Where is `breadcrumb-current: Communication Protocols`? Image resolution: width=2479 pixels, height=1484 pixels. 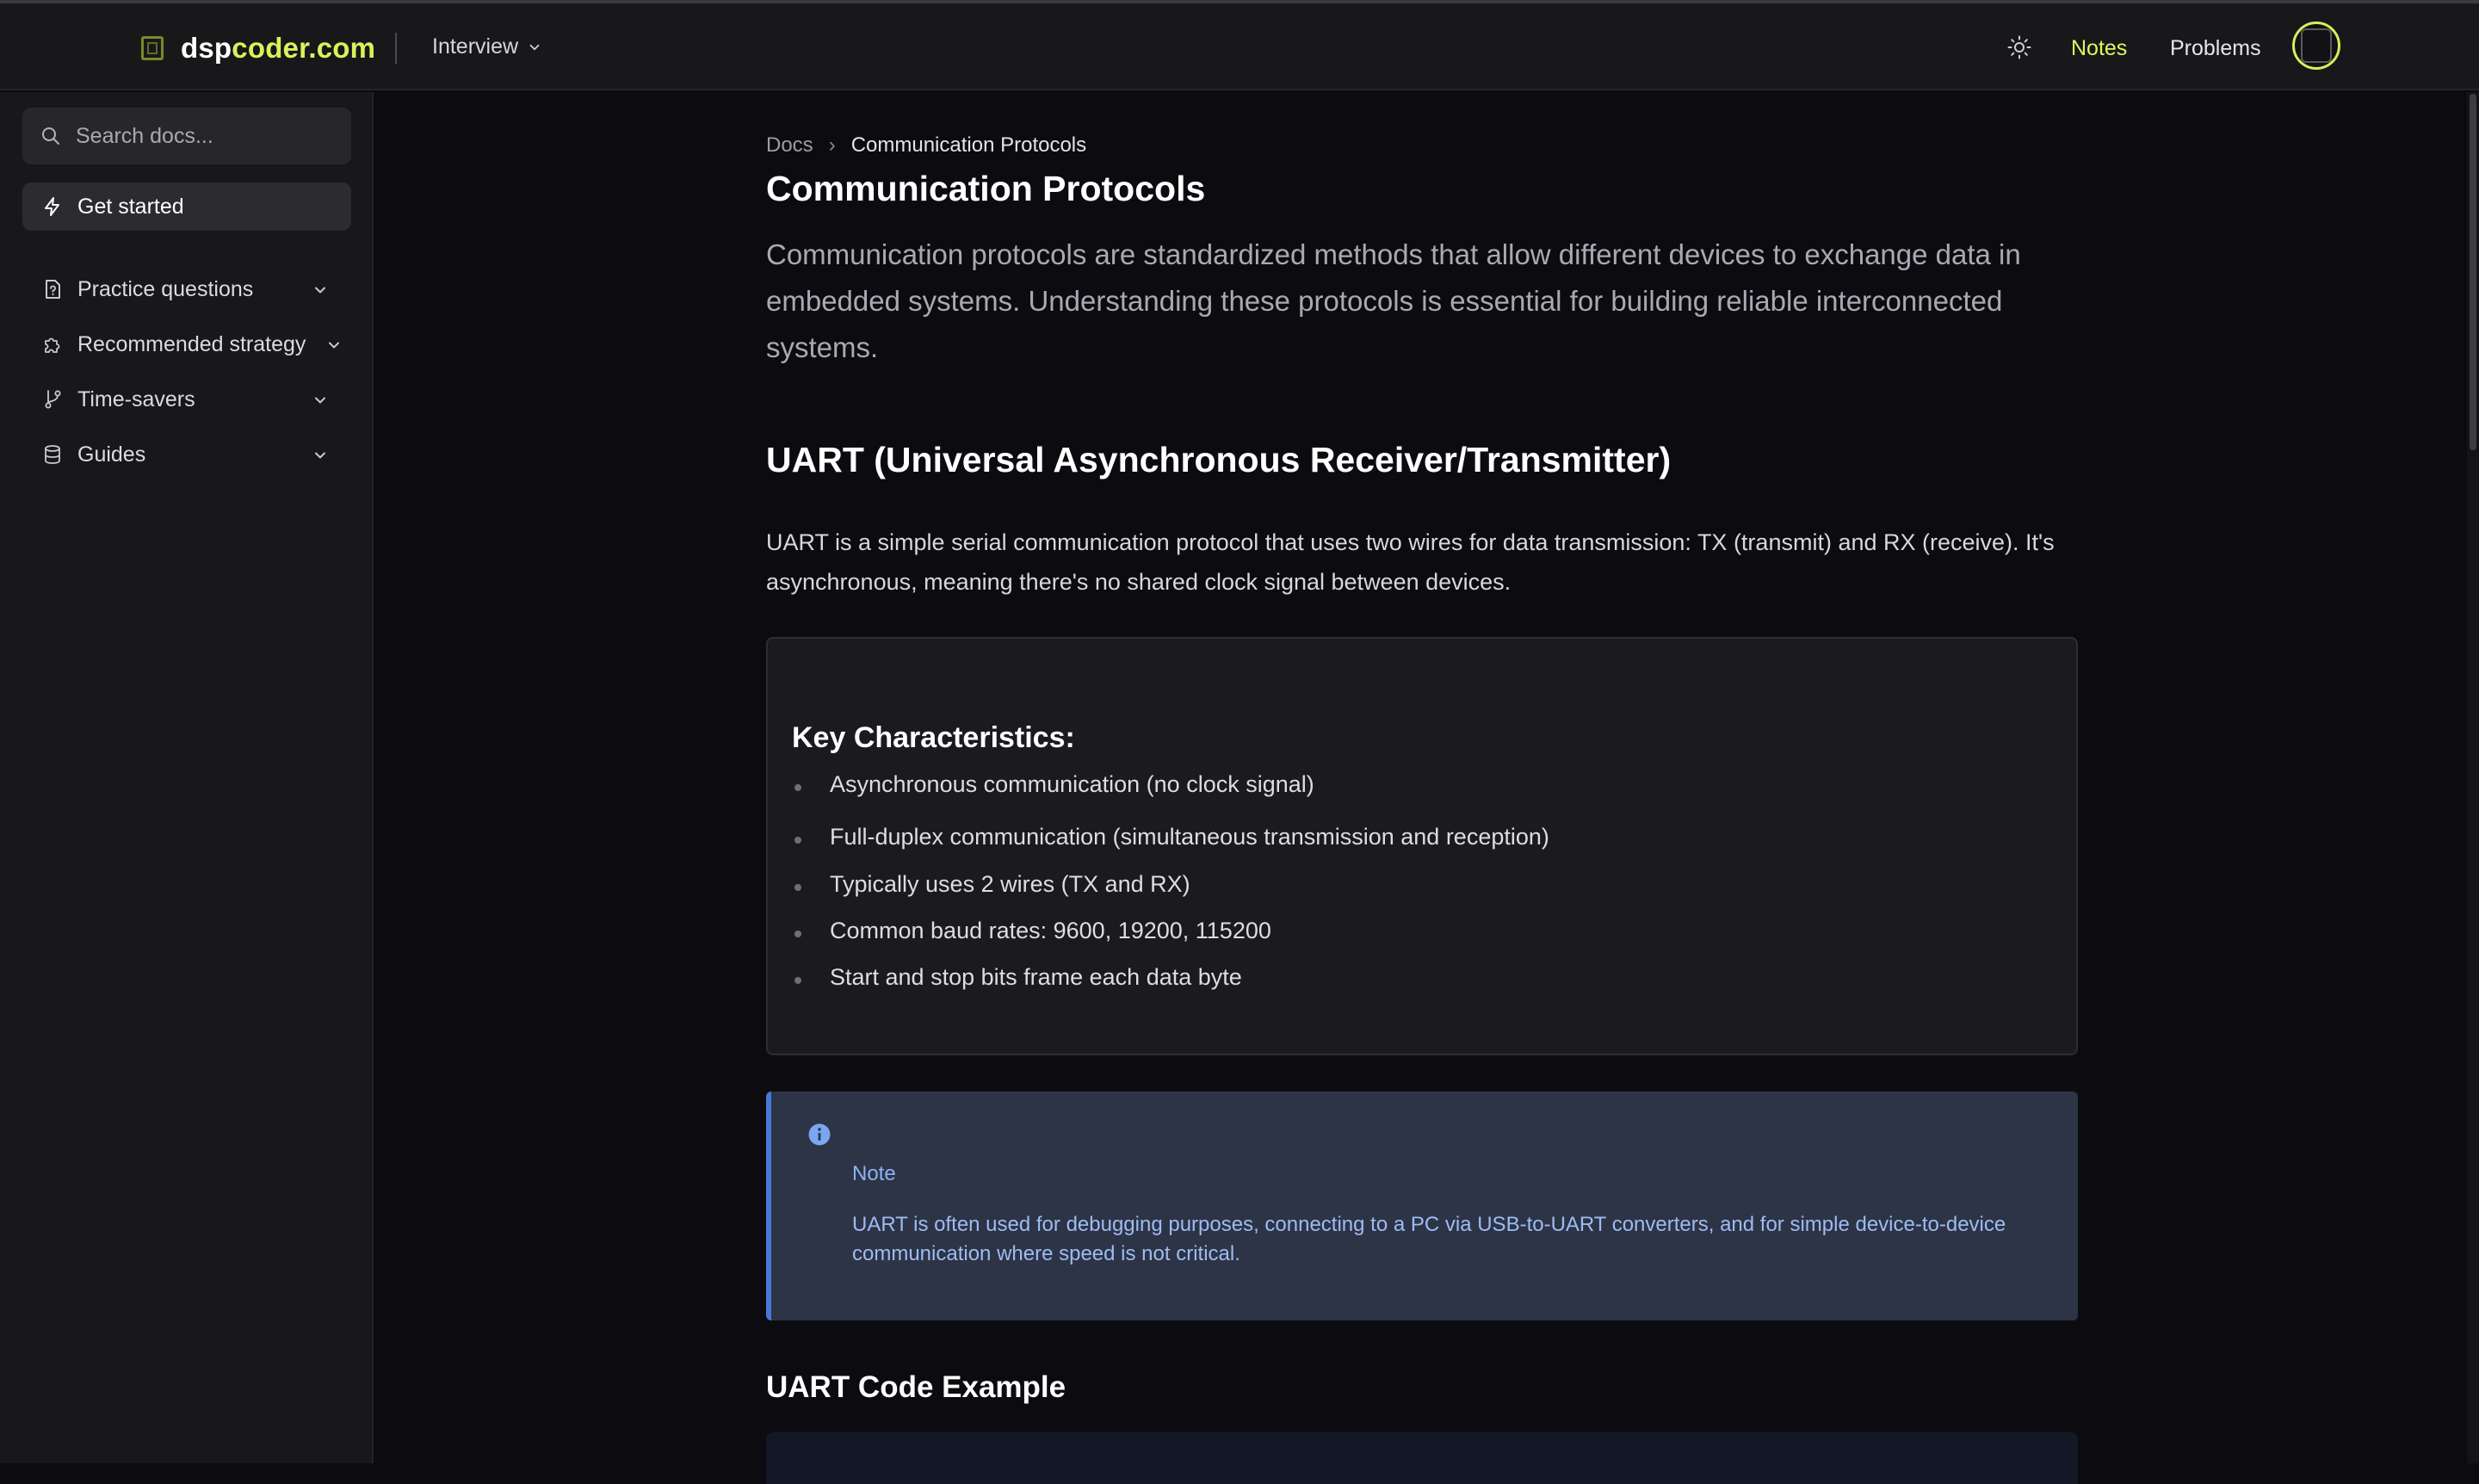
breadcrumb-current: Communication Protocols is located at coordinates (969, 145).